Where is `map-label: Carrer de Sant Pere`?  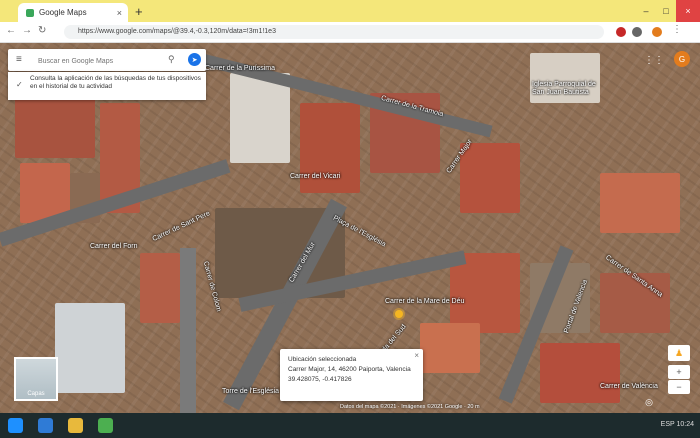 map-label: Carrer de Sant Pere is located at coordinates (181, 226).